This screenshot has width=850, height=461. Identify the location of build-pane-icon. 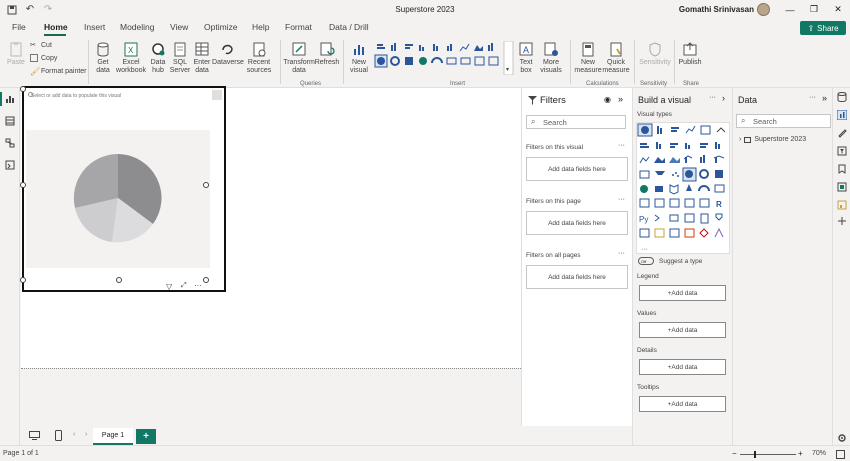
(842, 115).